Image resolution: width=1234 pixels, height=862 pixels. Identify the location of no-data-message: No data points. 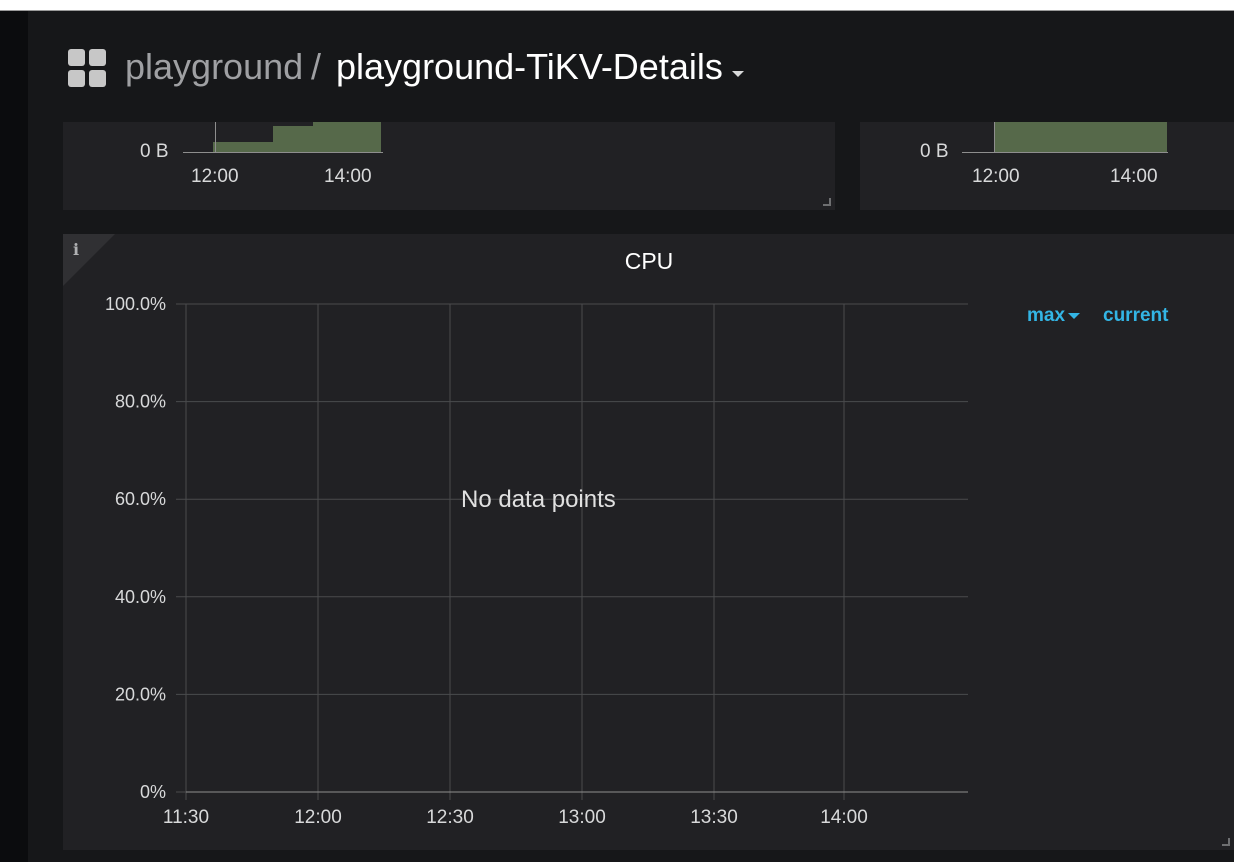
(538, 499).